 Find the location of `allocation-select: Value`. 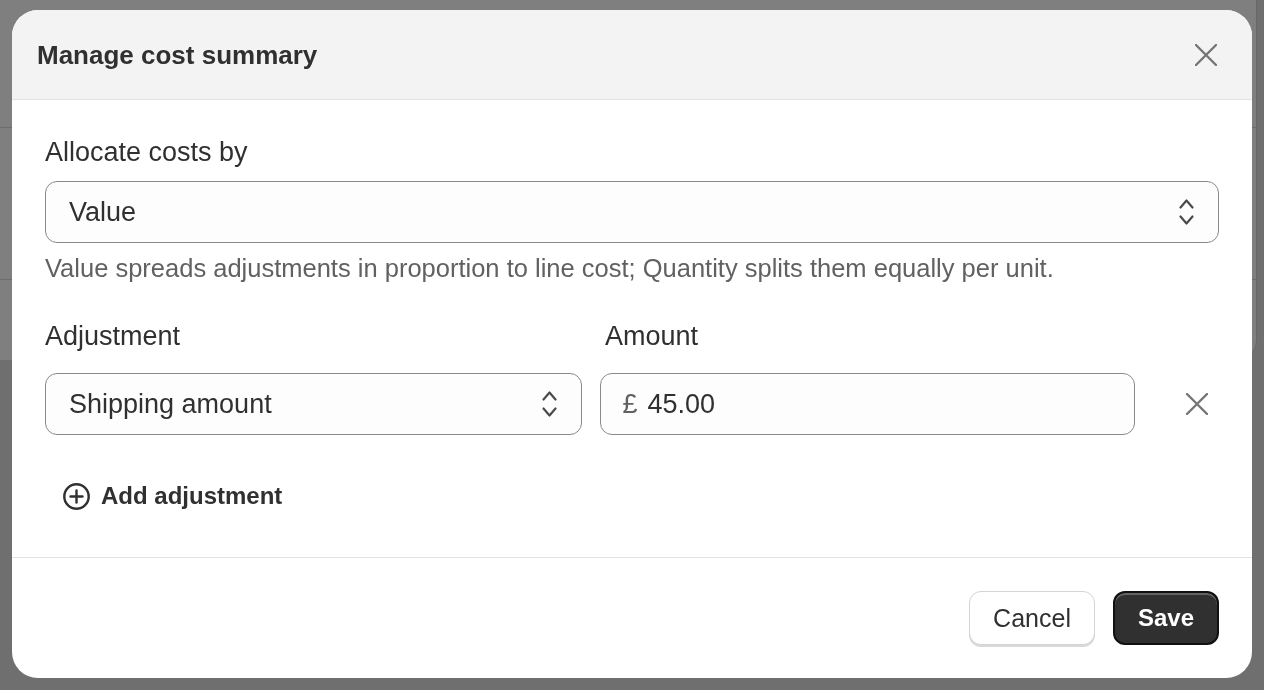

allocation-select: Value is located at coordinates (632, 212).